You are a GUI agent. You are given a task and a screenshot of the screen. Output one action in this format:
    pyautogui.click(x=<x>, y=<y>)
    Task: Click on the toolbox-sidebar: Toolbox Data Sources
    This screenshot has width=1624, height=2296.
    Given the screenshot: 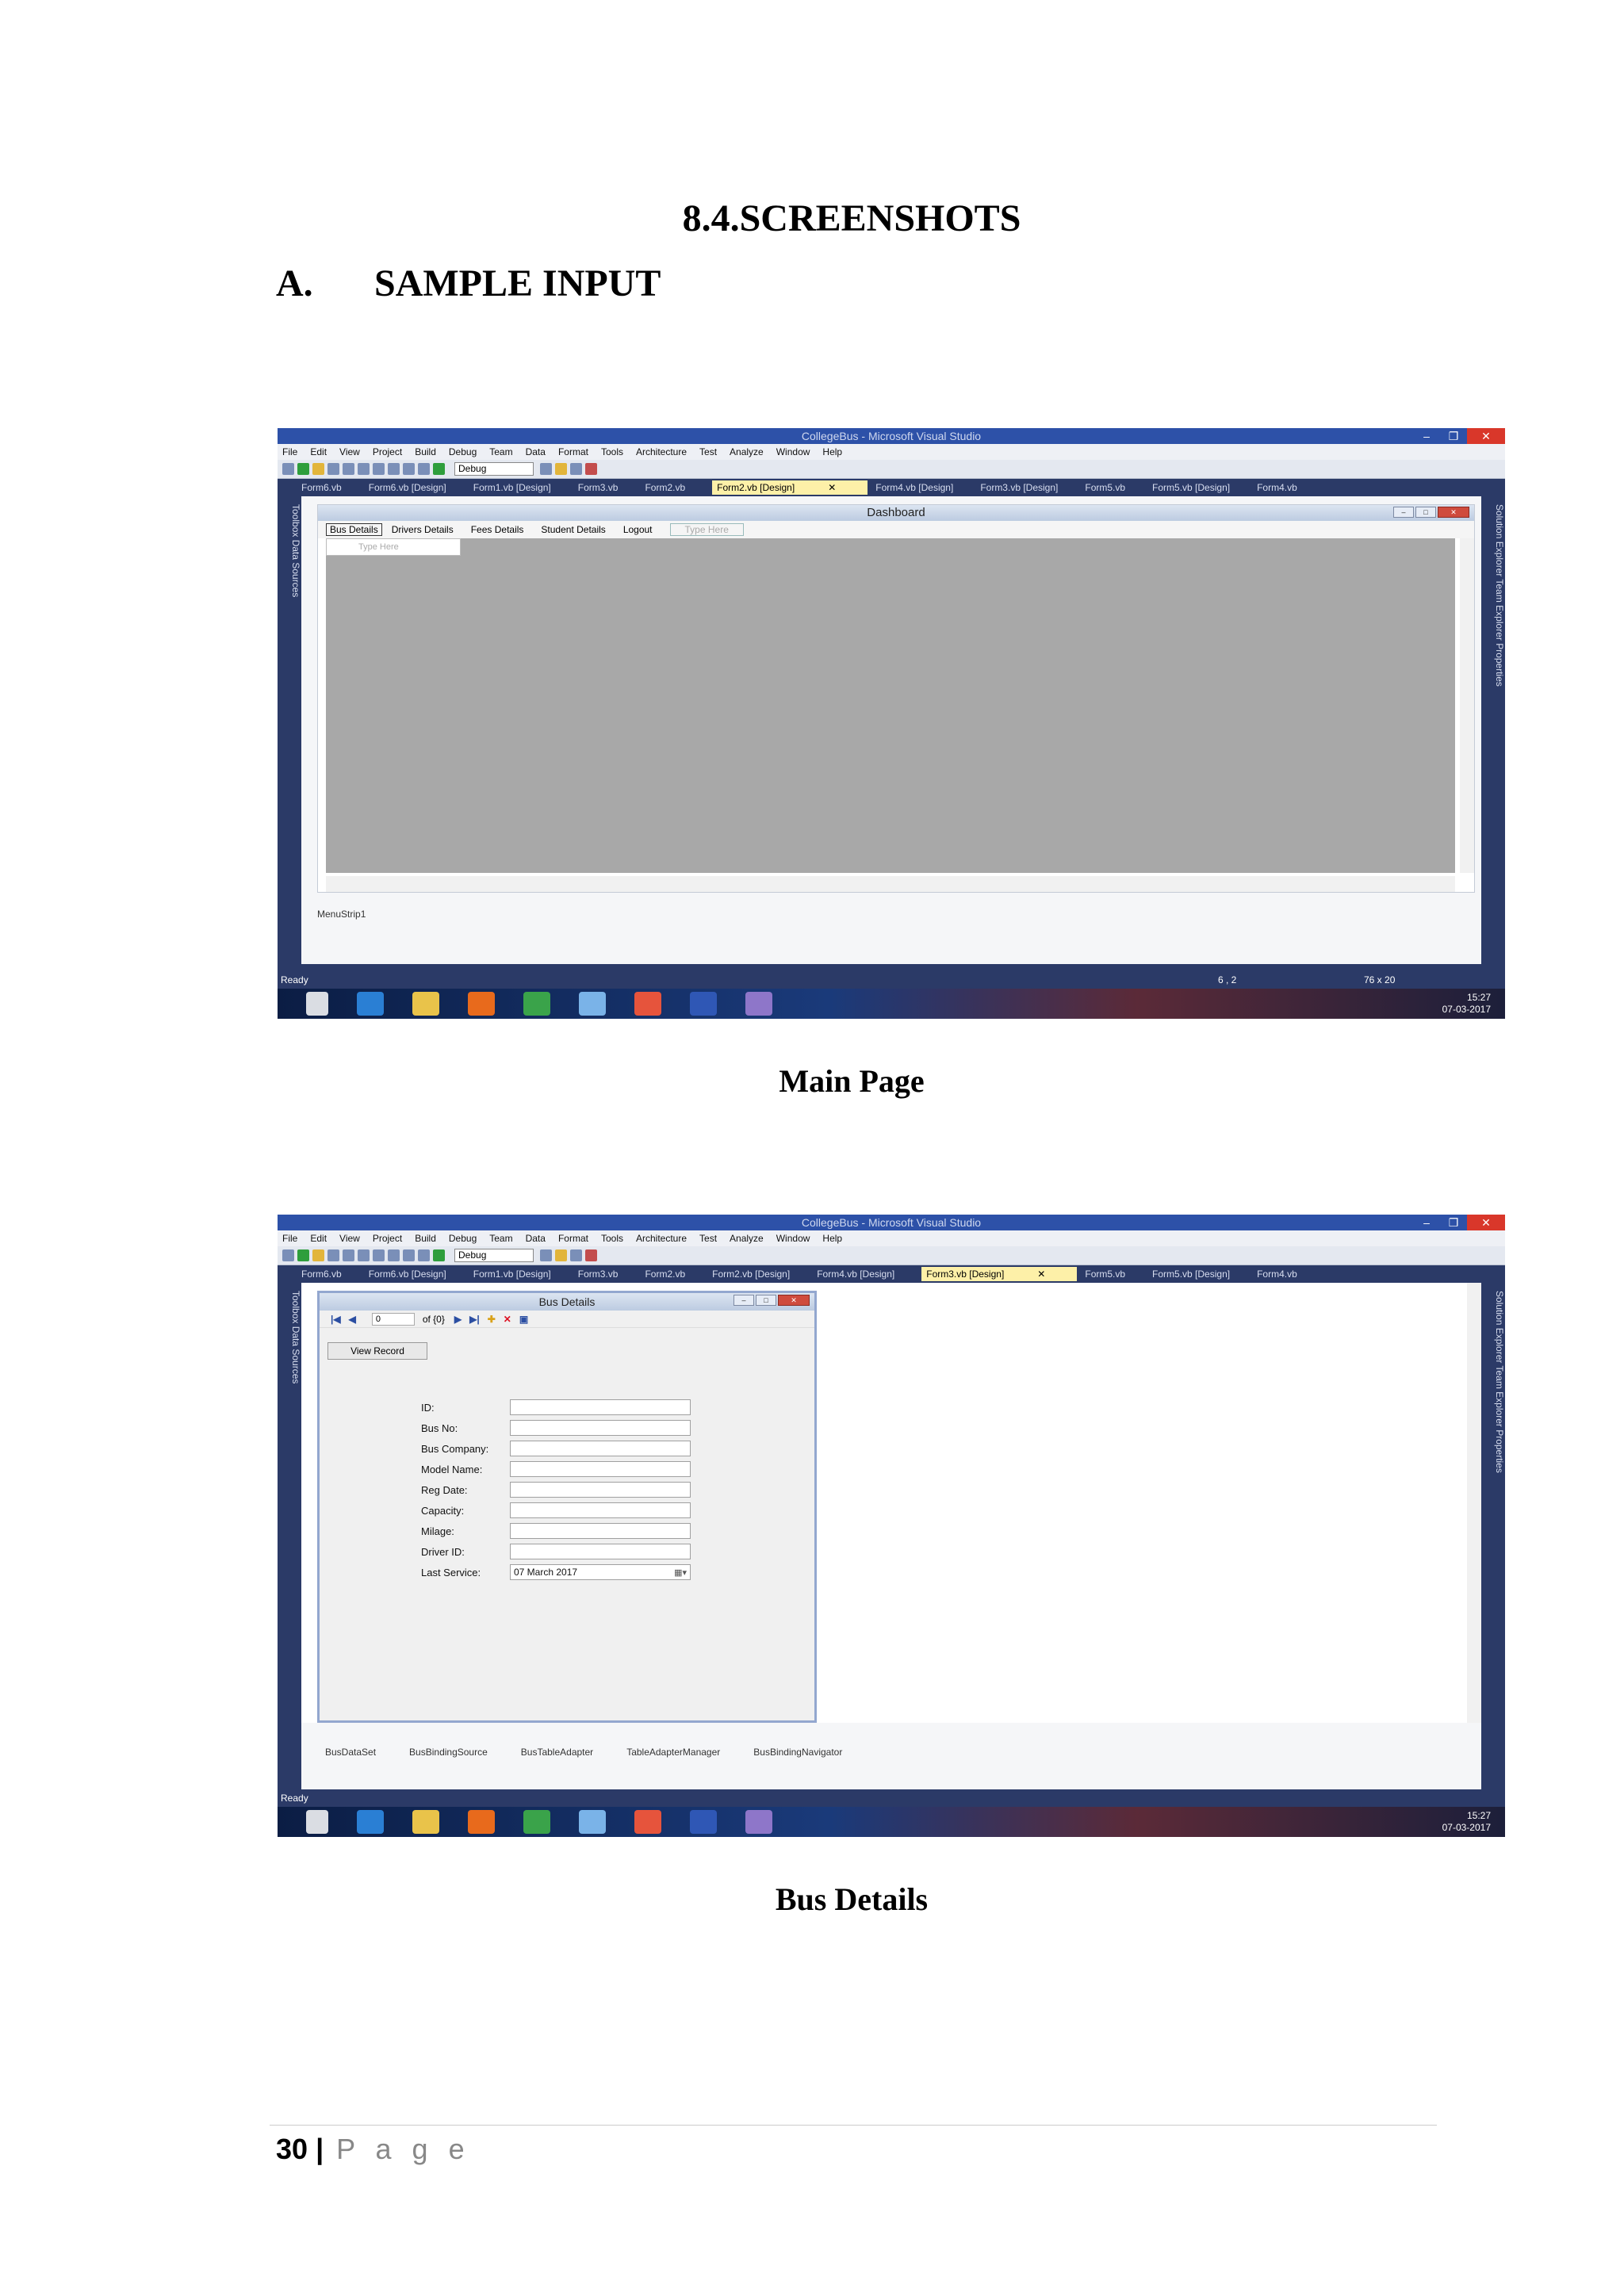 What is the action you would take?
    pyautogui.click(x=289, y=1333)
    